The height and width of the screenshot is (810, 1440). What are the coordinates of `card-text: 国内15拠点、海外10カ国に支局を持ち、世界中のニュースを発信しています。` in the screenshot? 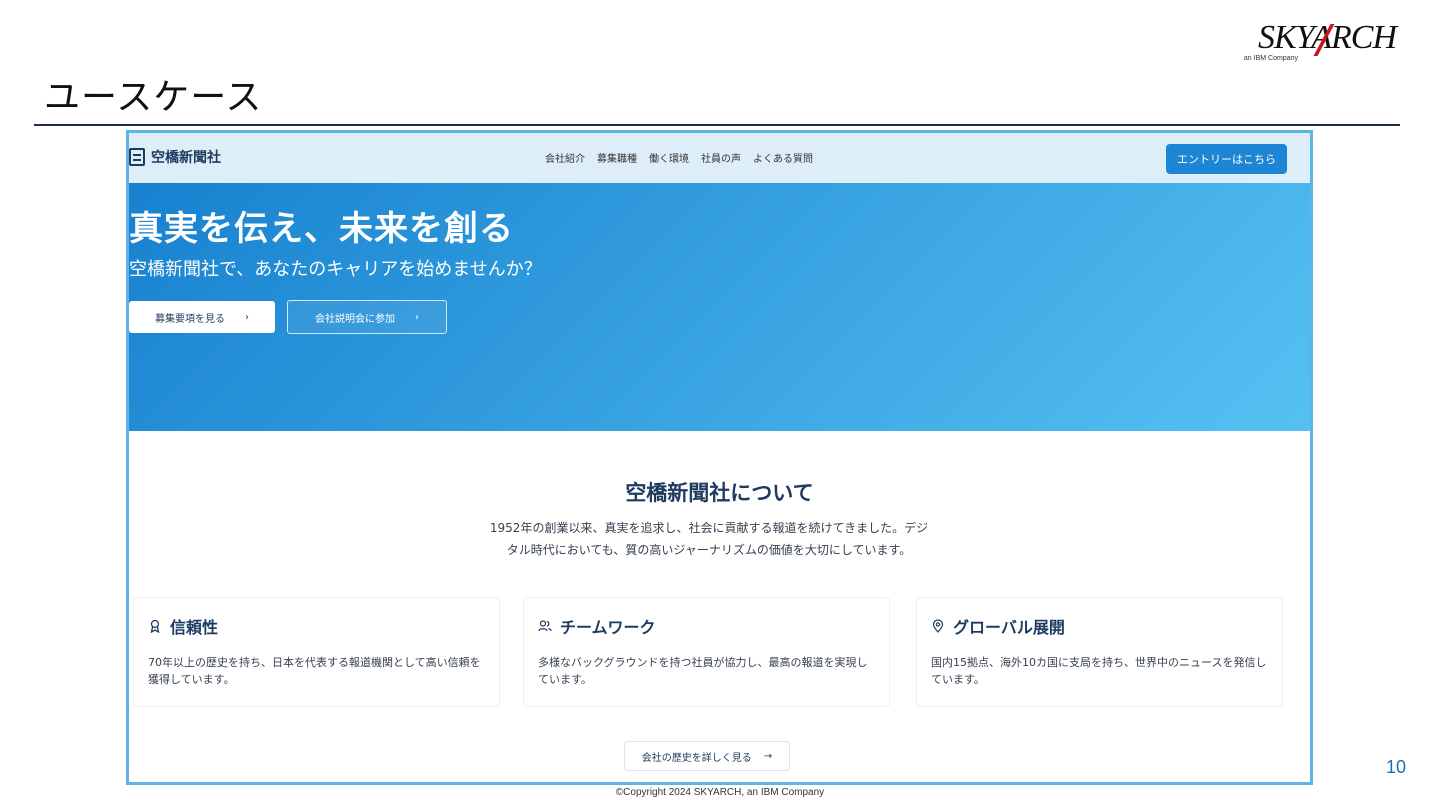 It's located at (1099, 671).